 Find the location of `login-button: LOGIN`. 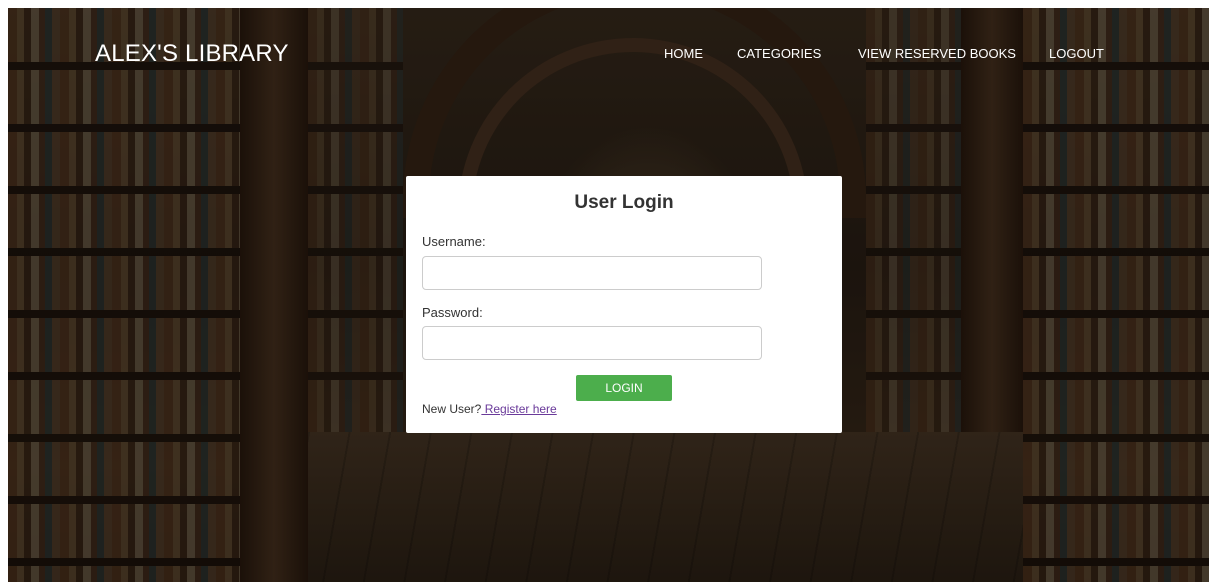

login-button: LOGIN is located at coordinates (624, 388).